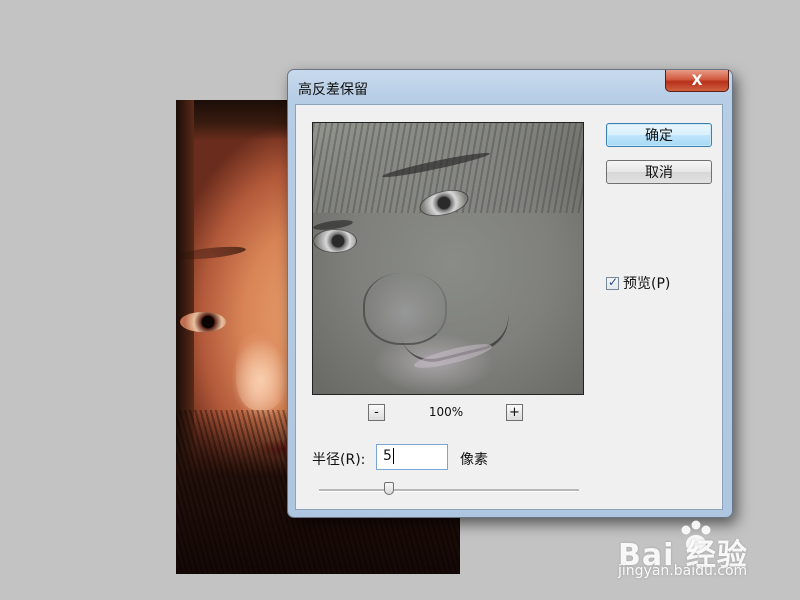 The width and height of the screenshot is (800, 600). What do you see at coordinates (449, 490) in the screenshot?
I see `radius-slider-track` at bounding box center [449, 490].